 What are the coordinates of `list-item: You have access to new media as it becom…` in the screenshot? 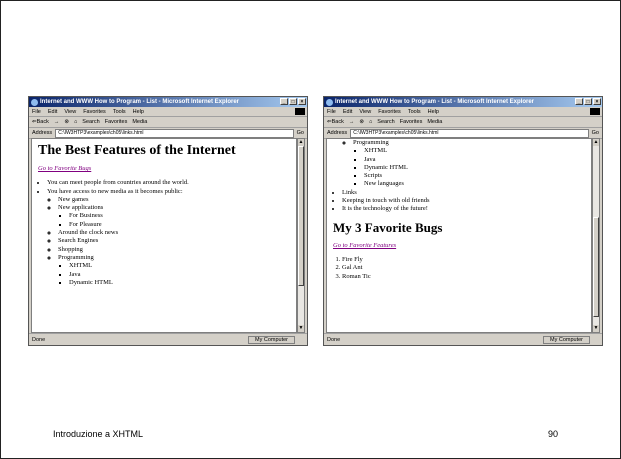 It's located at (171, 238).